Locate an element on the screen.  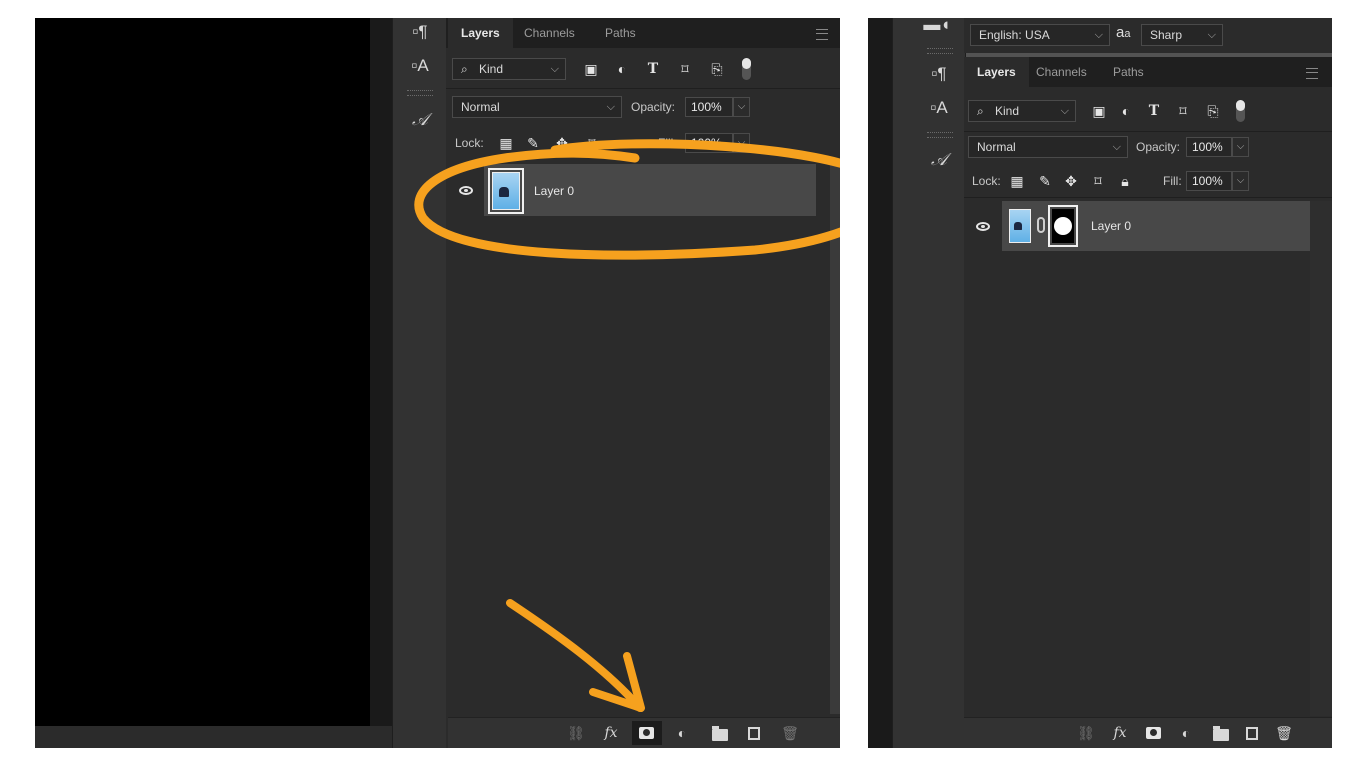
layer-mask-thumbnail is located at coordinates (1063, 226).